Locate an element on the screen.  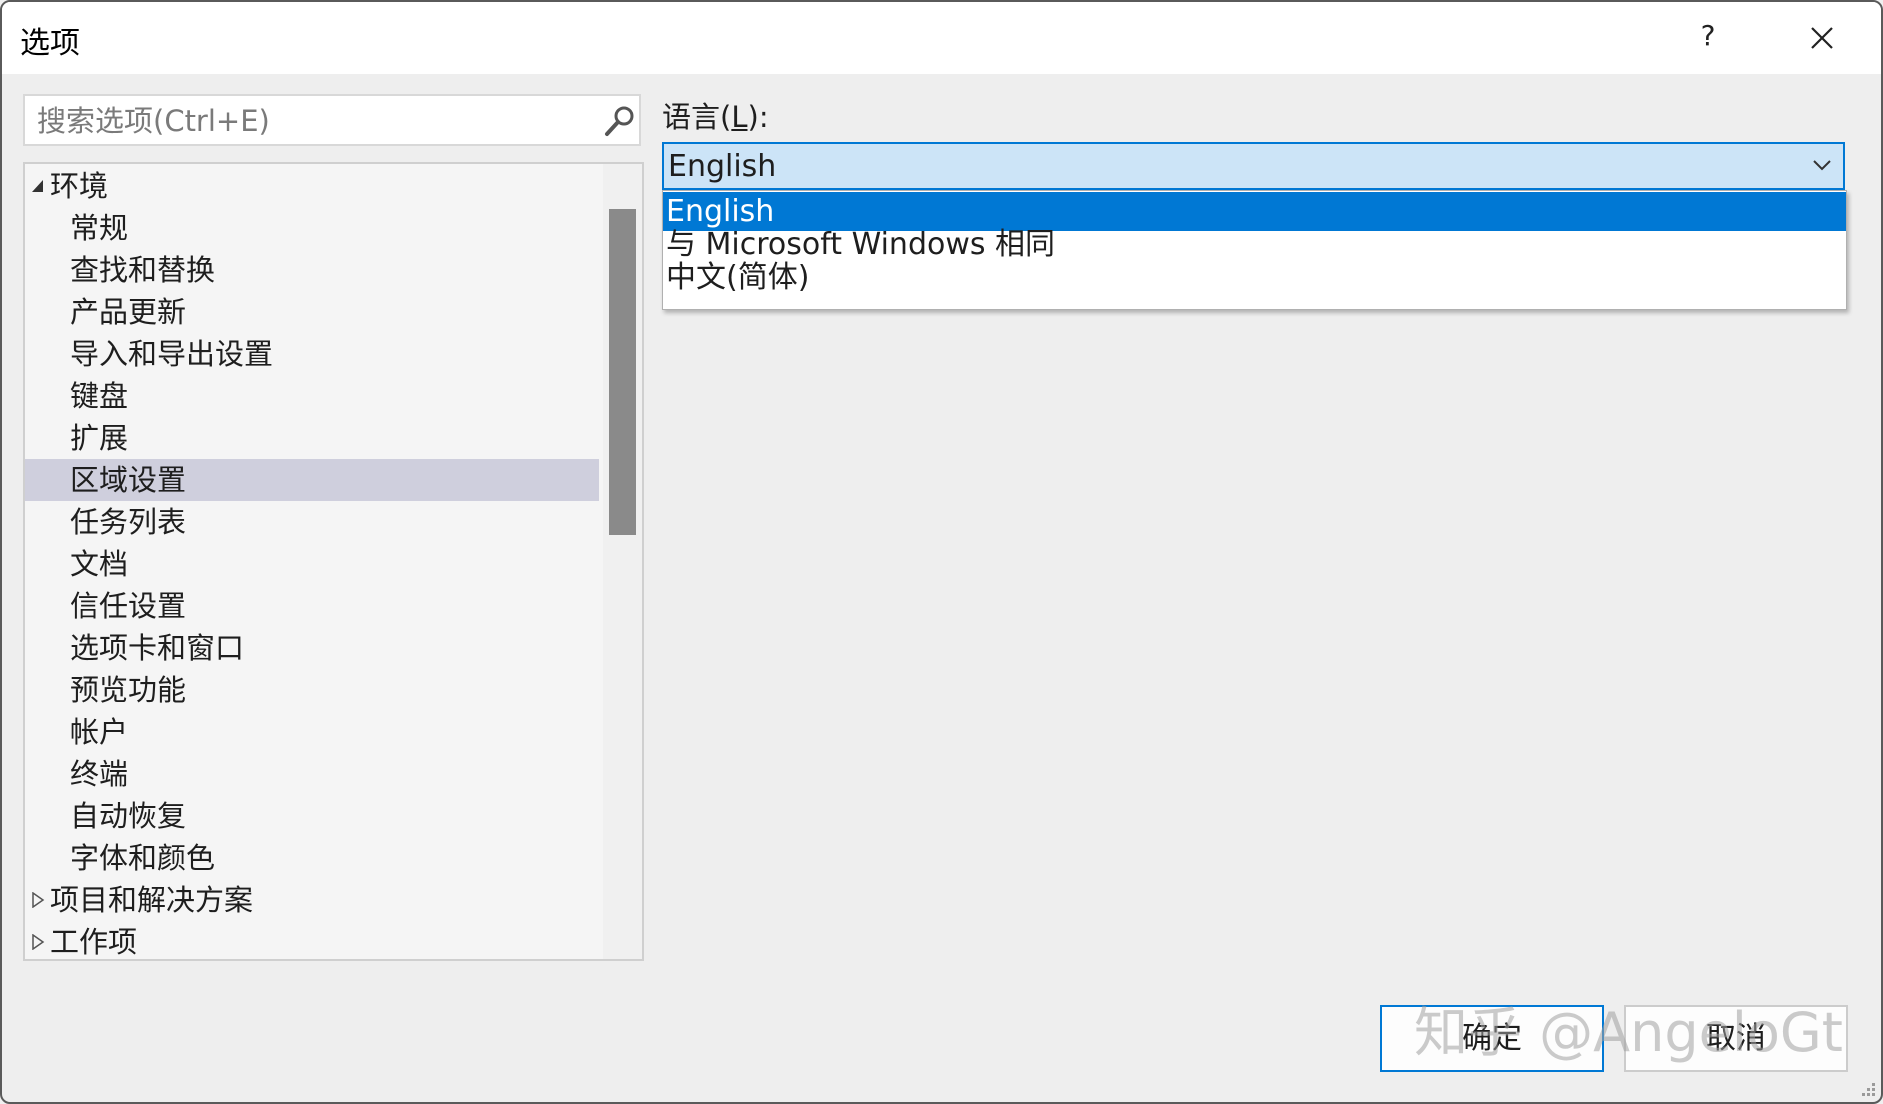
dialog-title: 选项 is located at coordinates (50, 43).